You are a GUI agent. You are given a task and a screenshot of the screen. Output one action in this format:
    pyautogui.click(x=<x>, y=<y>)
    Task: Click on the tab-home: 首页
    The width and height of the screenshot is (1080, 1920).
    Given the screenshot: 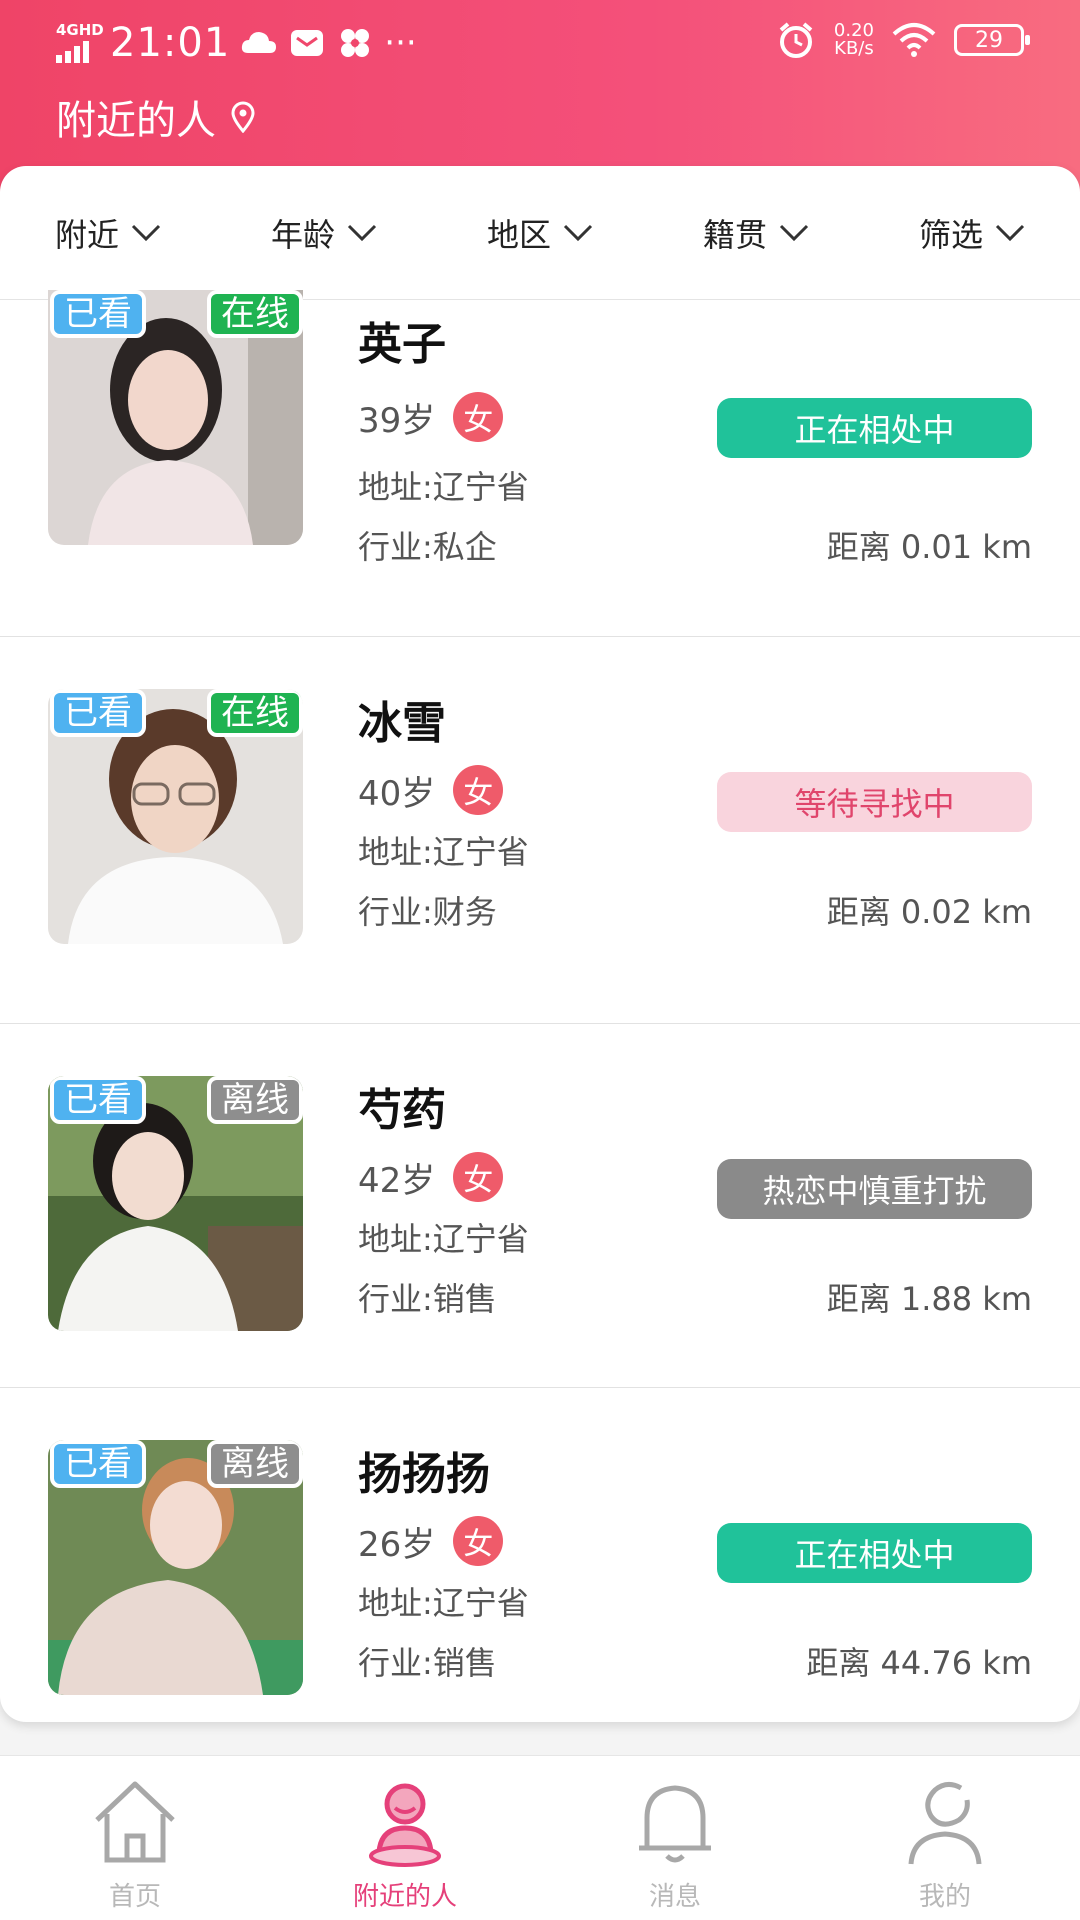 What is the action you would take?
    pyautogui.click(x=135, y=1838)
    